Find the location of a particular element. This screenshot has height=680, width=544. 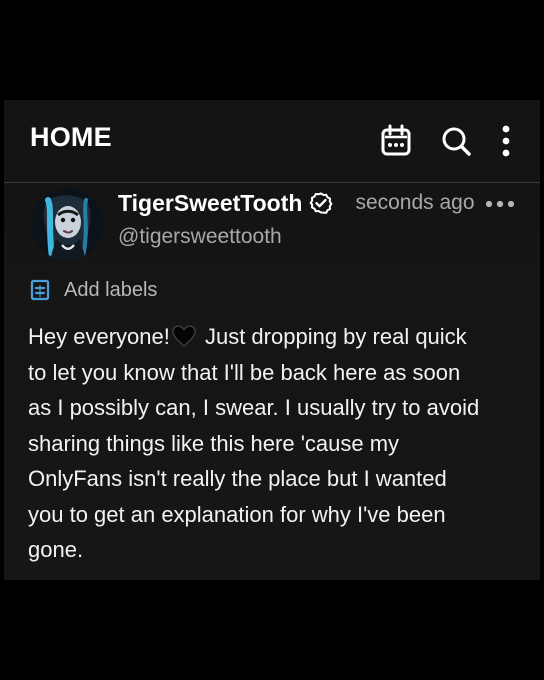

add-labels-button: Add labels is located at coordinates (93, 290).